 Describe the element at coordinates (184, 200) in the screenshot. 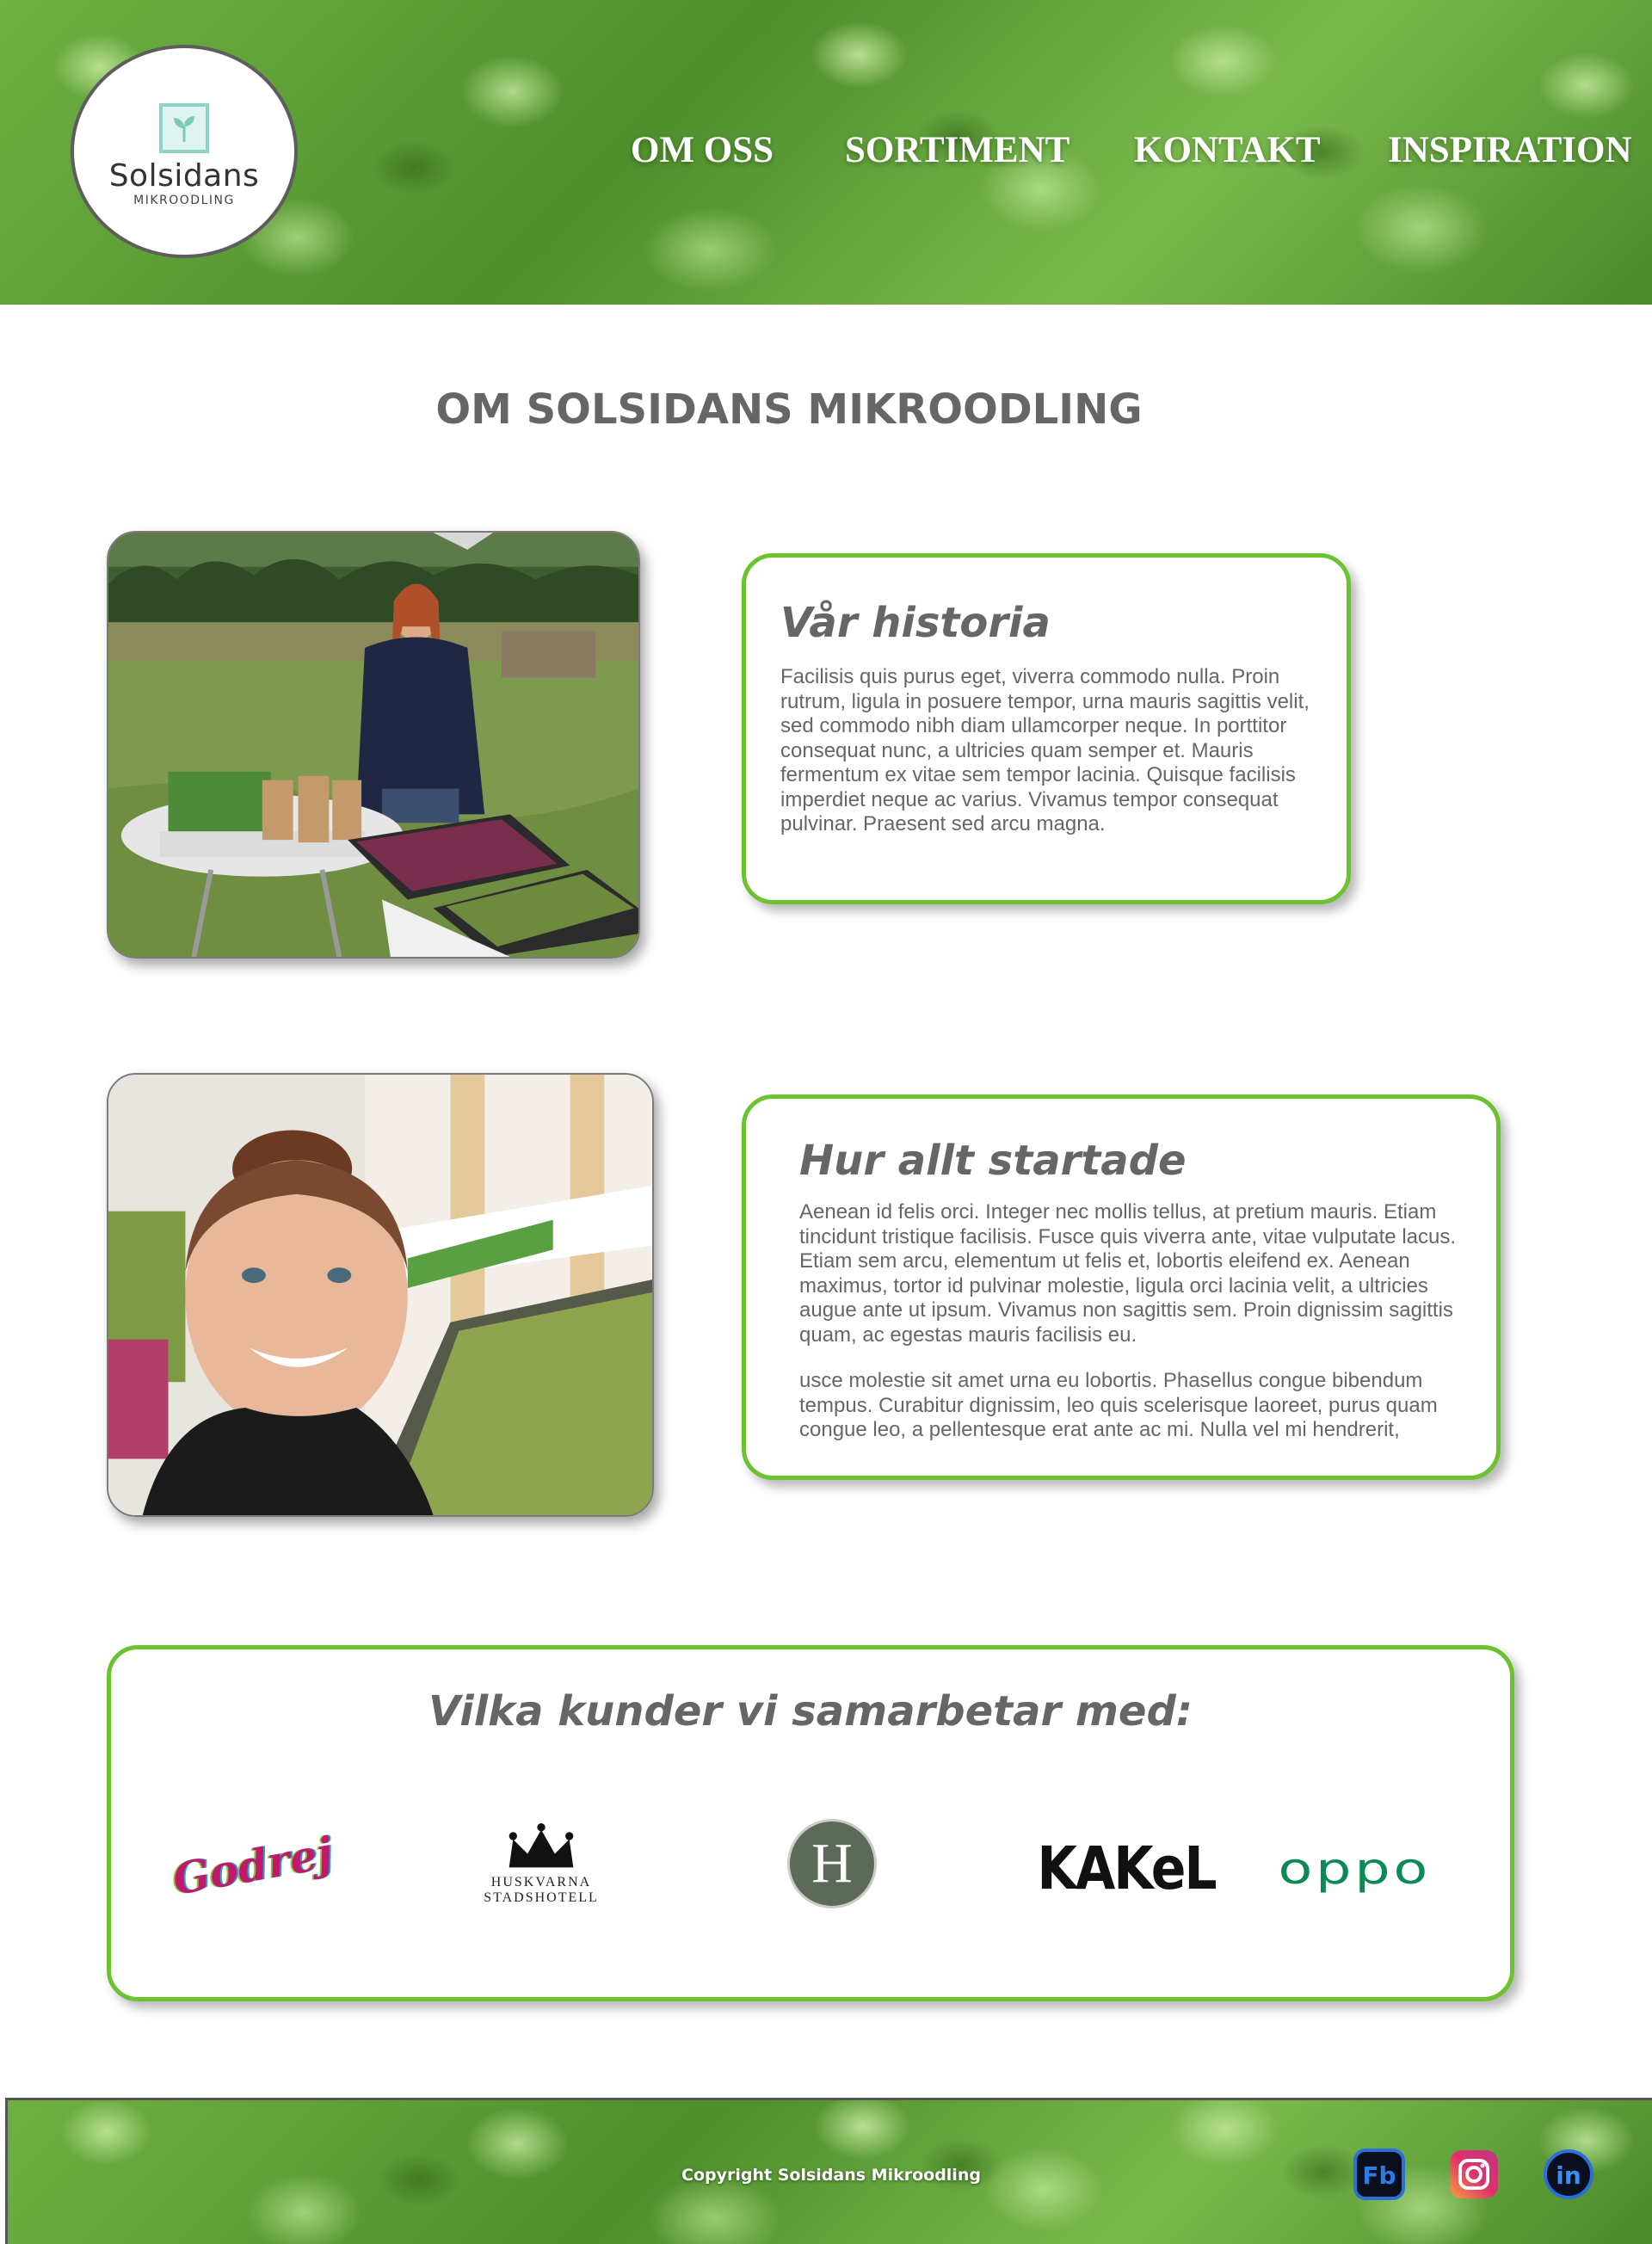

I see `brand-tagline: MIKROODLING` at that location.